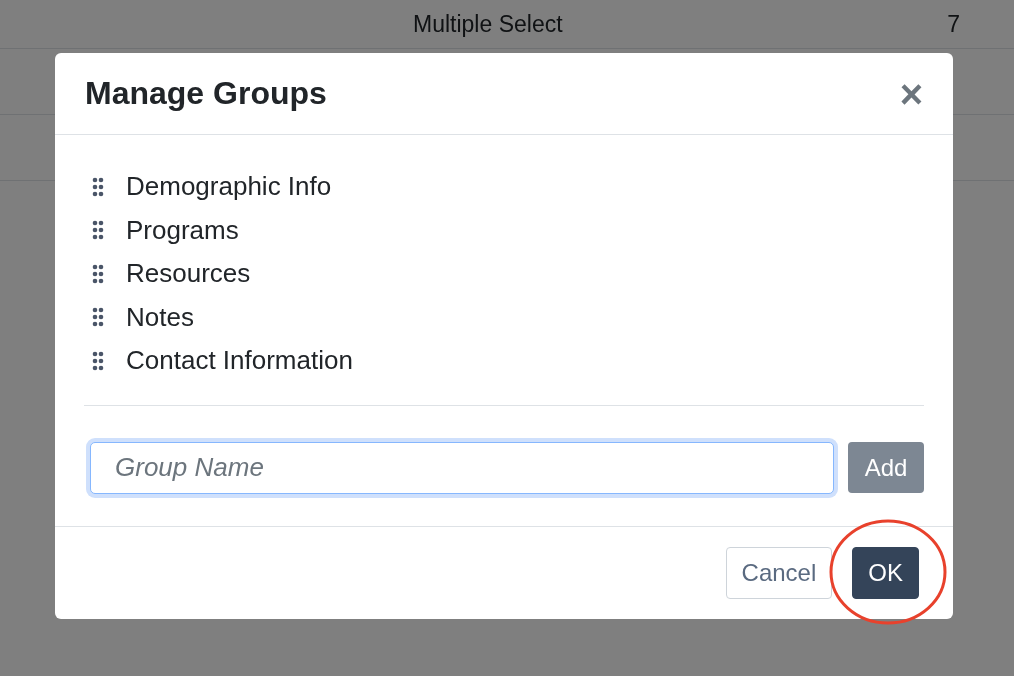 Image resolution: width=1014 pixels, height=676 pixels. What do you see at coordinates (488, 24) in the screenshot?
I see `table-cell: Multiple Select` at bounding box center [488, 24].